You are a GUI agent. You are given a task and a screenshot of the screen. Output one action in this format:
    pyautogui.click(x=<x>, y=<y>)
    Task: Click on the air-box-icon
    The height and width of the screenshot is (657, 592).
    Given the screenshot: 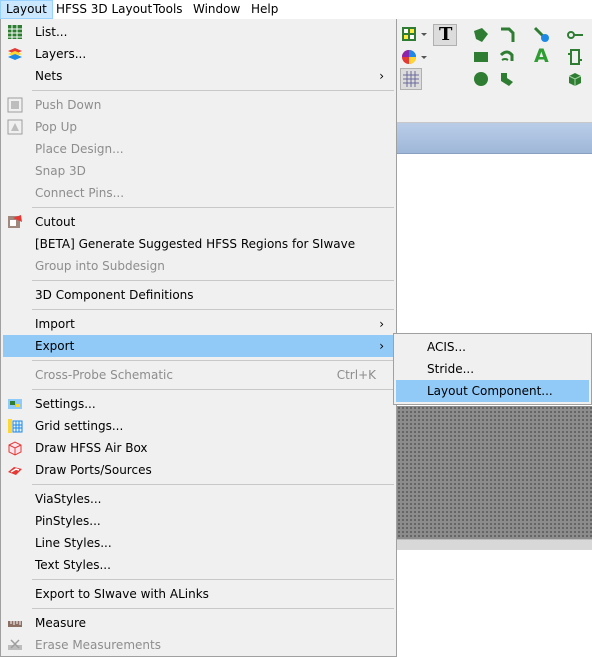 What is the action you would take?
    pyautogui.click(x=15, y=448)
    